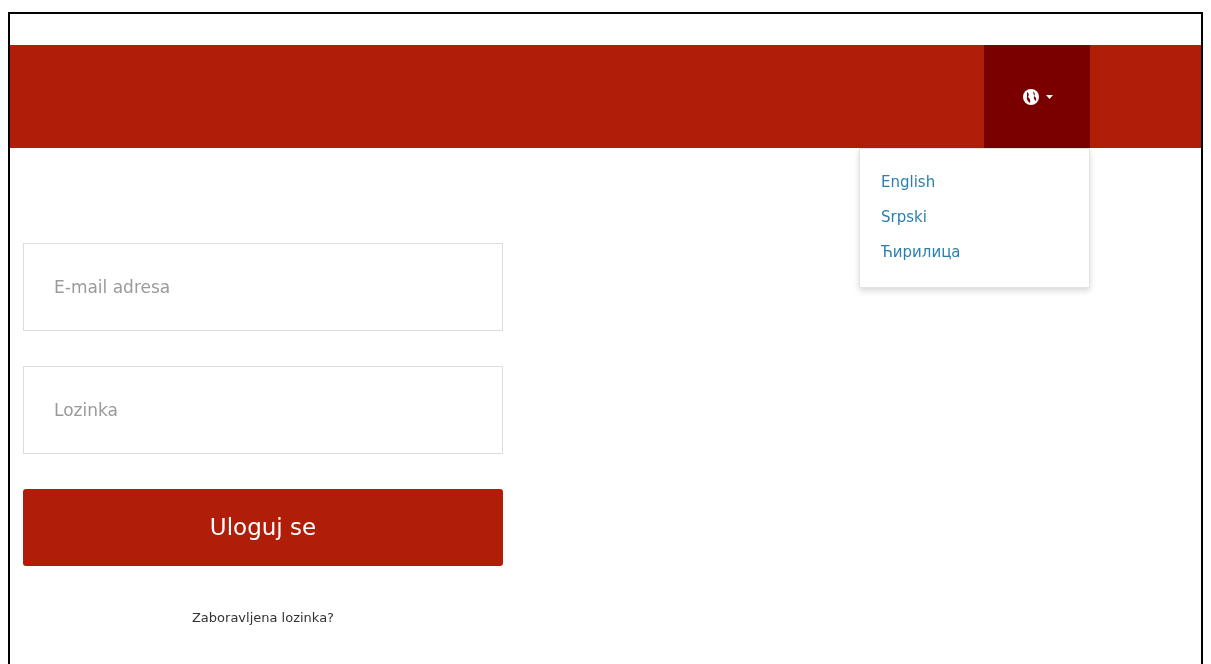 The image size is (1211, 664). I want to click on login-button: Uloguj se, so click(263, 527).